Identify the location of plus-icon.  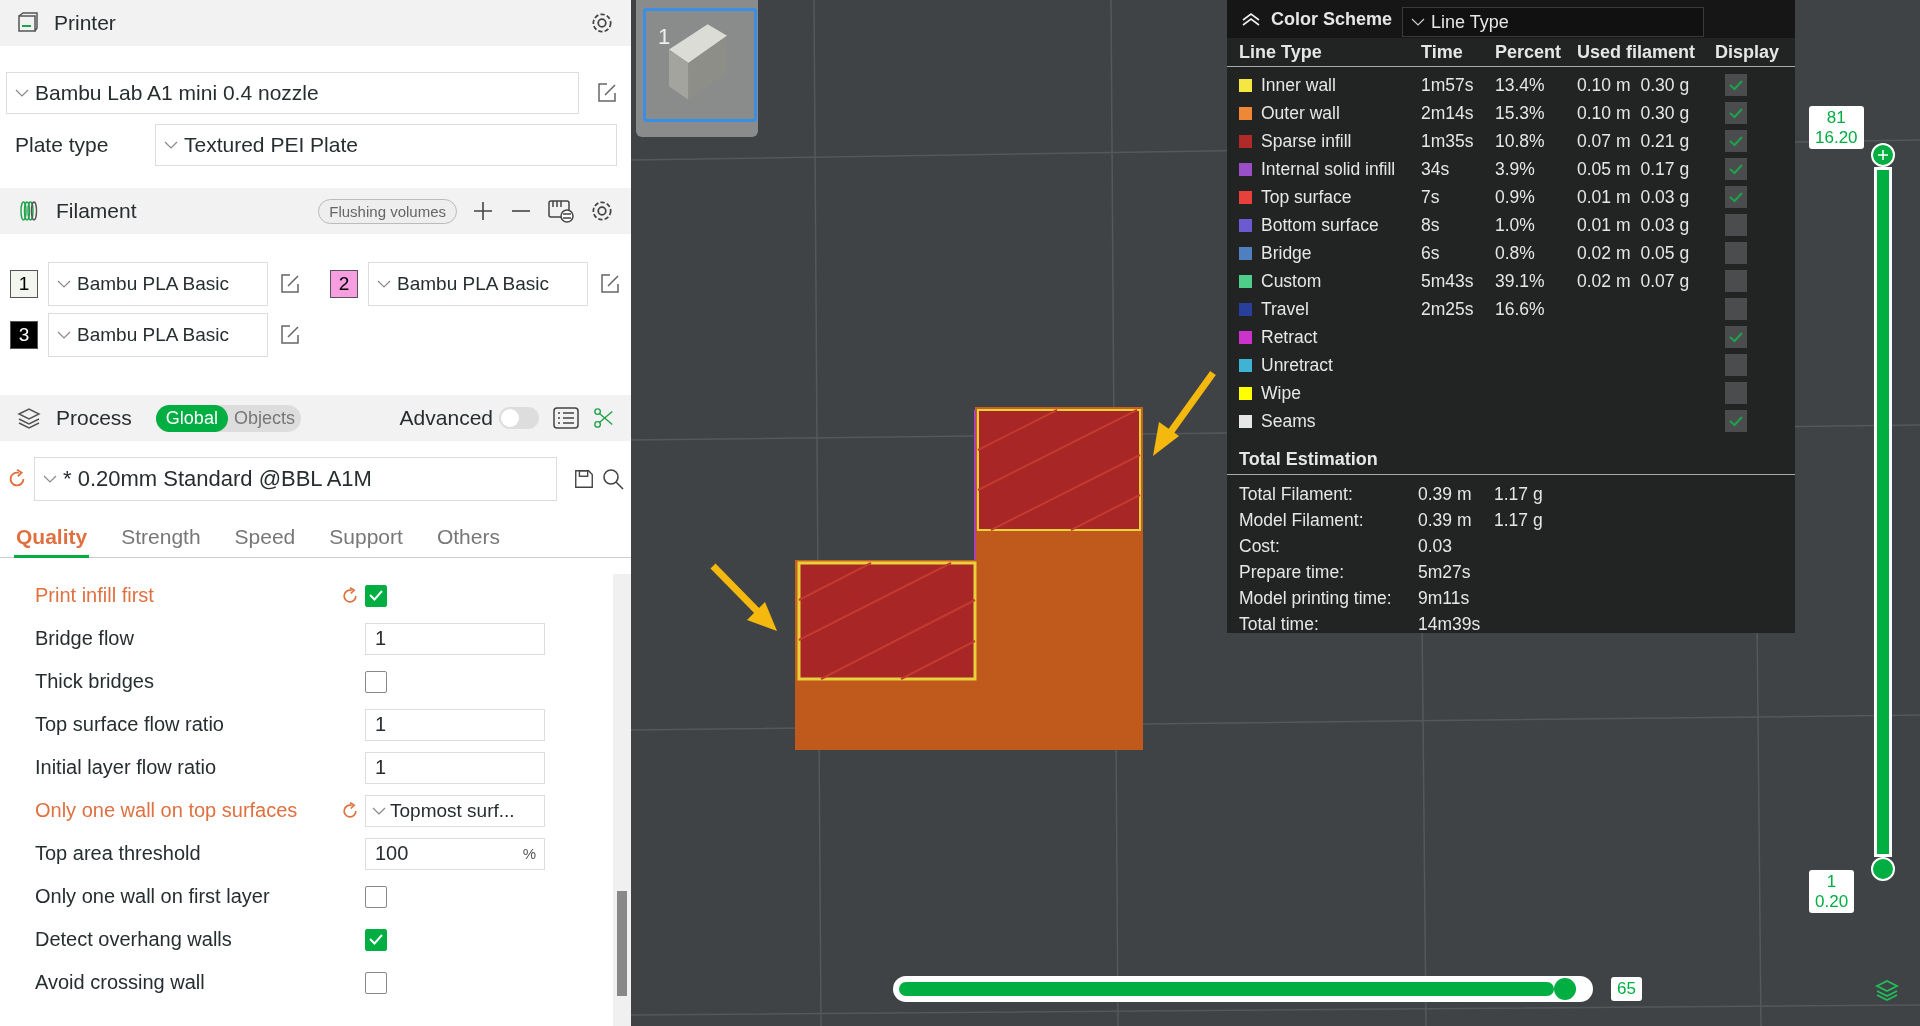
(483, 211).